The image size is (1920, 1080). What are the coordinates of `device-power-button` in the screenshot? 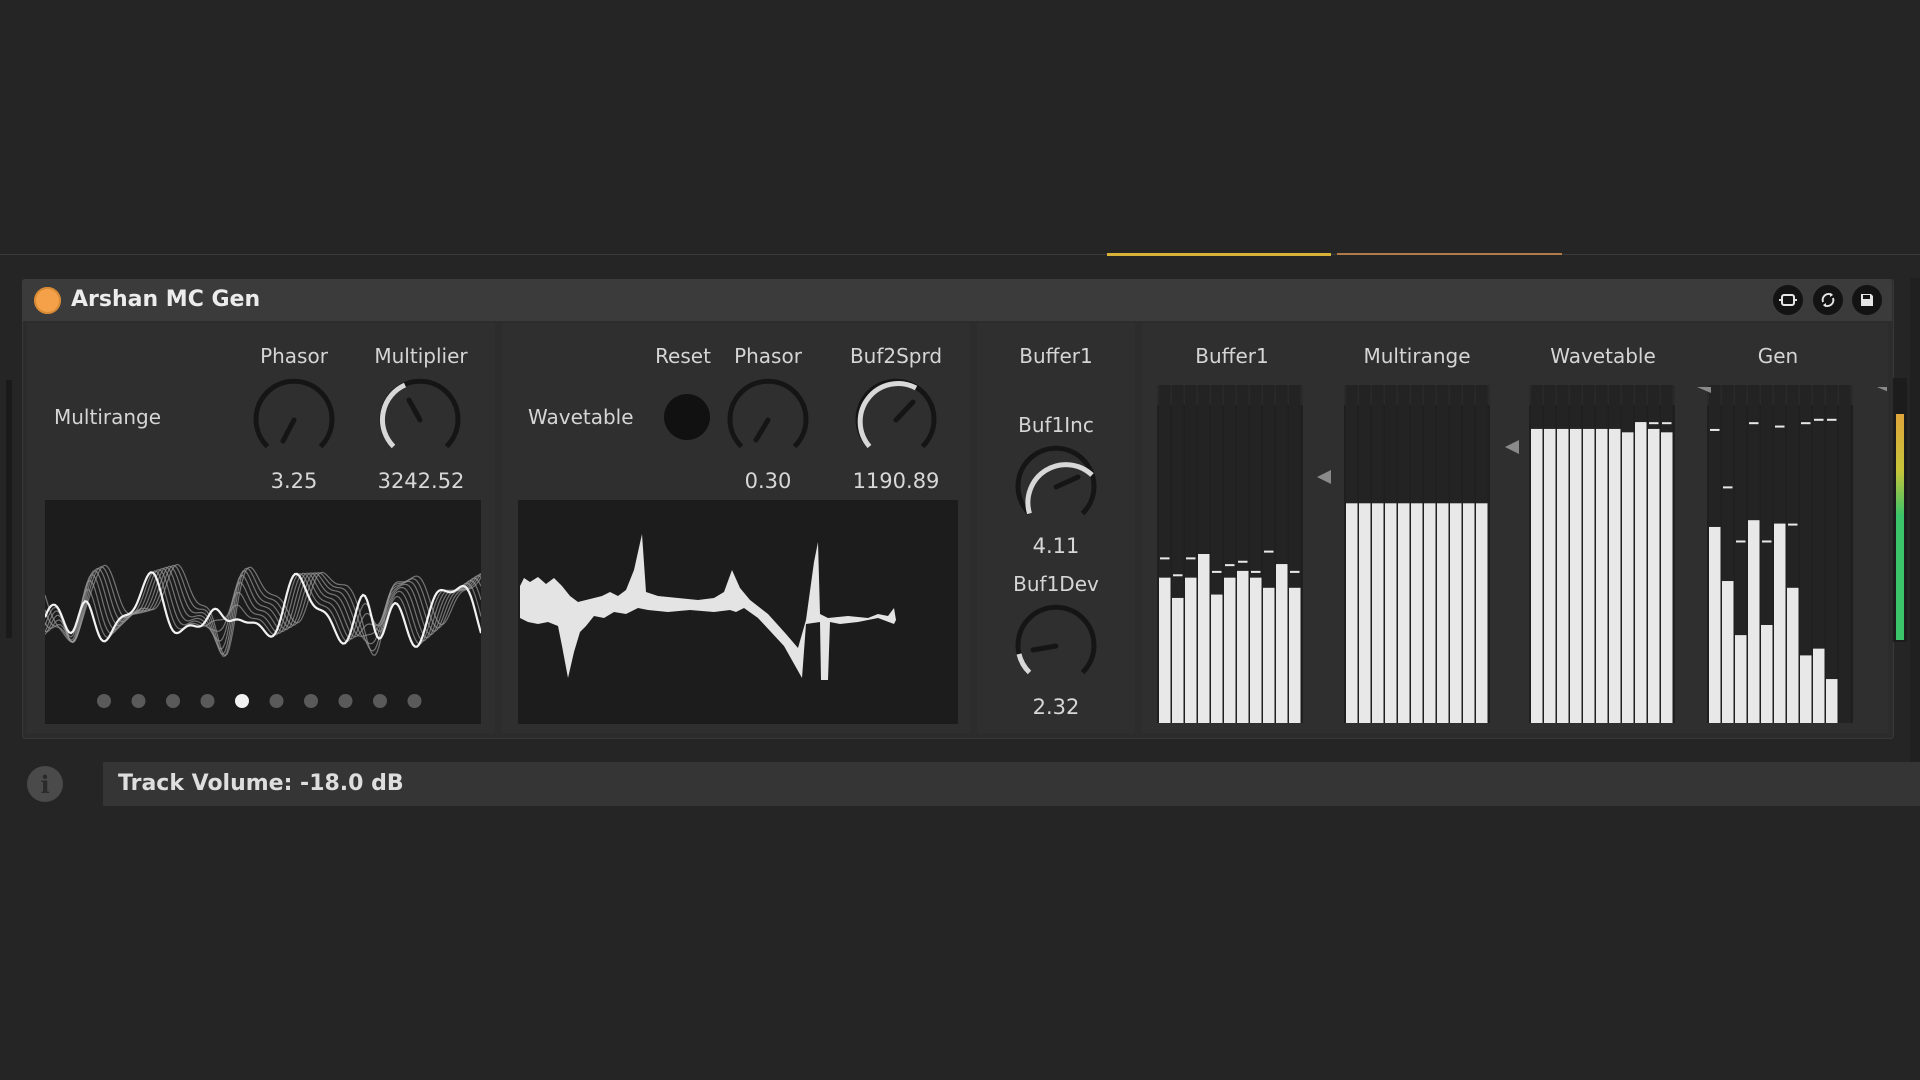 It's located at (47, 300).